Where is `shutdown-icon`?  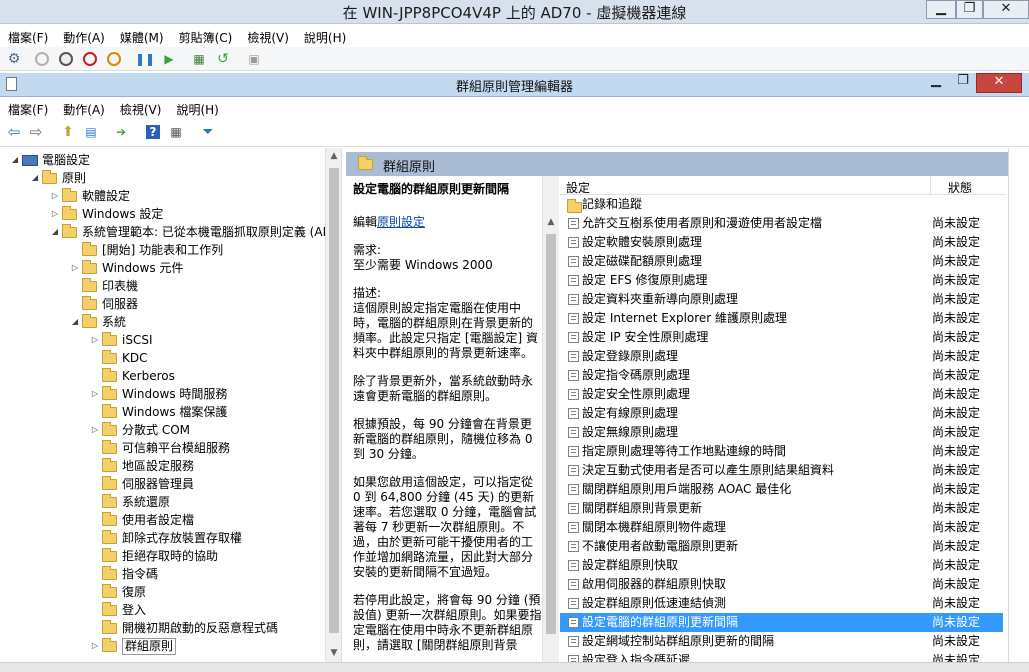
shutdown-icon is located at coordinates (90, 59).